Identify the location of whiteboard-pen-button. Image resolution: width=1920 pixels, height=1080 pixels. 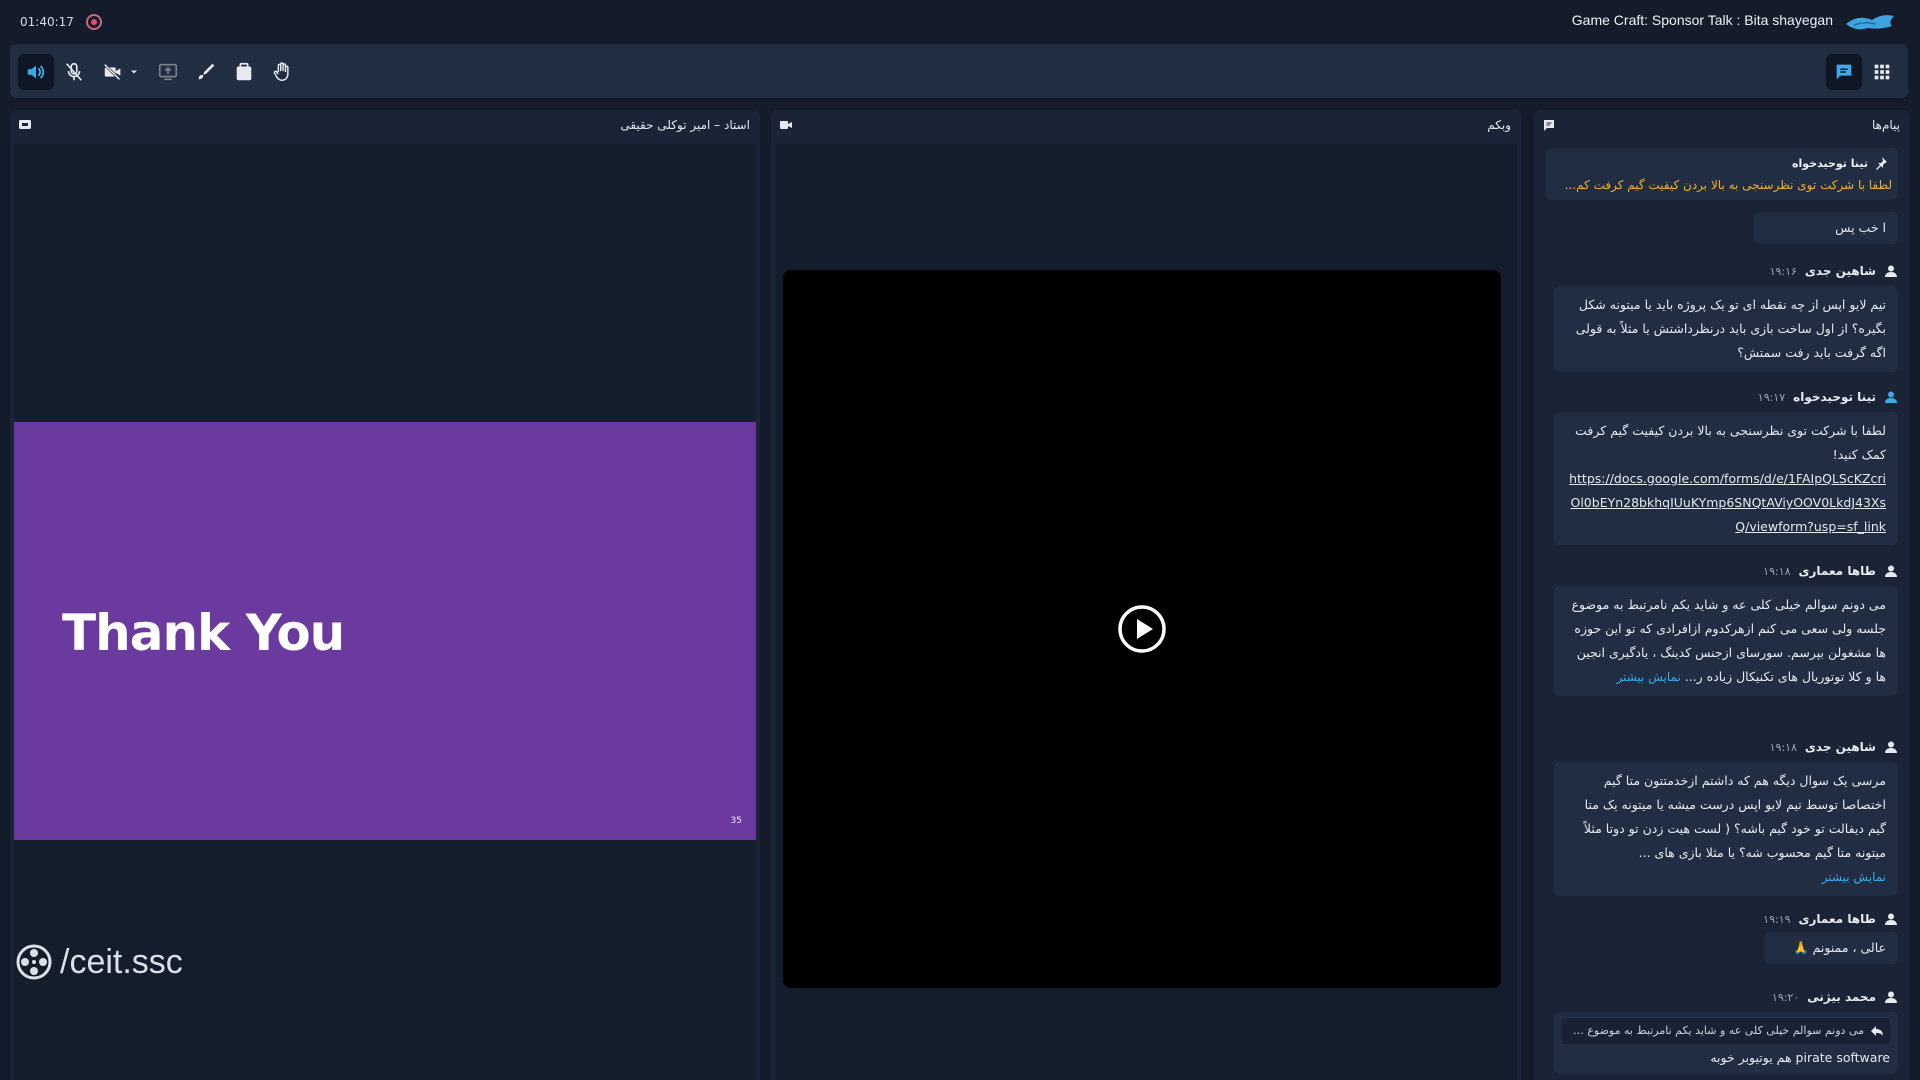
(206, 72).